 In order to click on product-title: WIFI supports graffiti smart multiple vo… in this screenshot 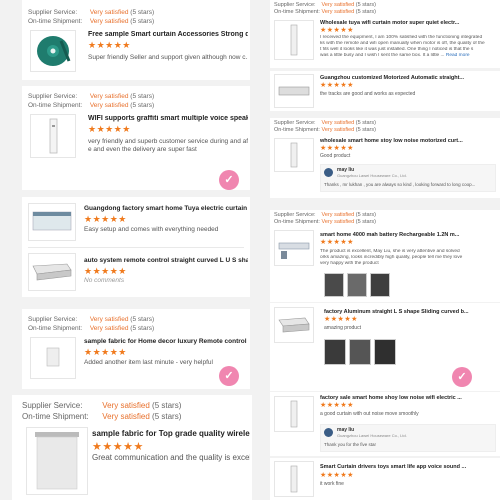, I will do `click(168, 118)`.